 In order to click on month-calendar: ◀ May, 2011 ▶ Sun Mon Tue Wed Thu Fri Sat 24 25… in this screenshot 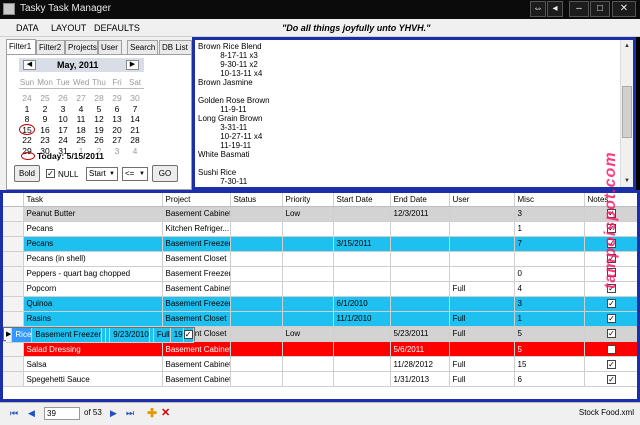, I will do `click(82, 110)`.